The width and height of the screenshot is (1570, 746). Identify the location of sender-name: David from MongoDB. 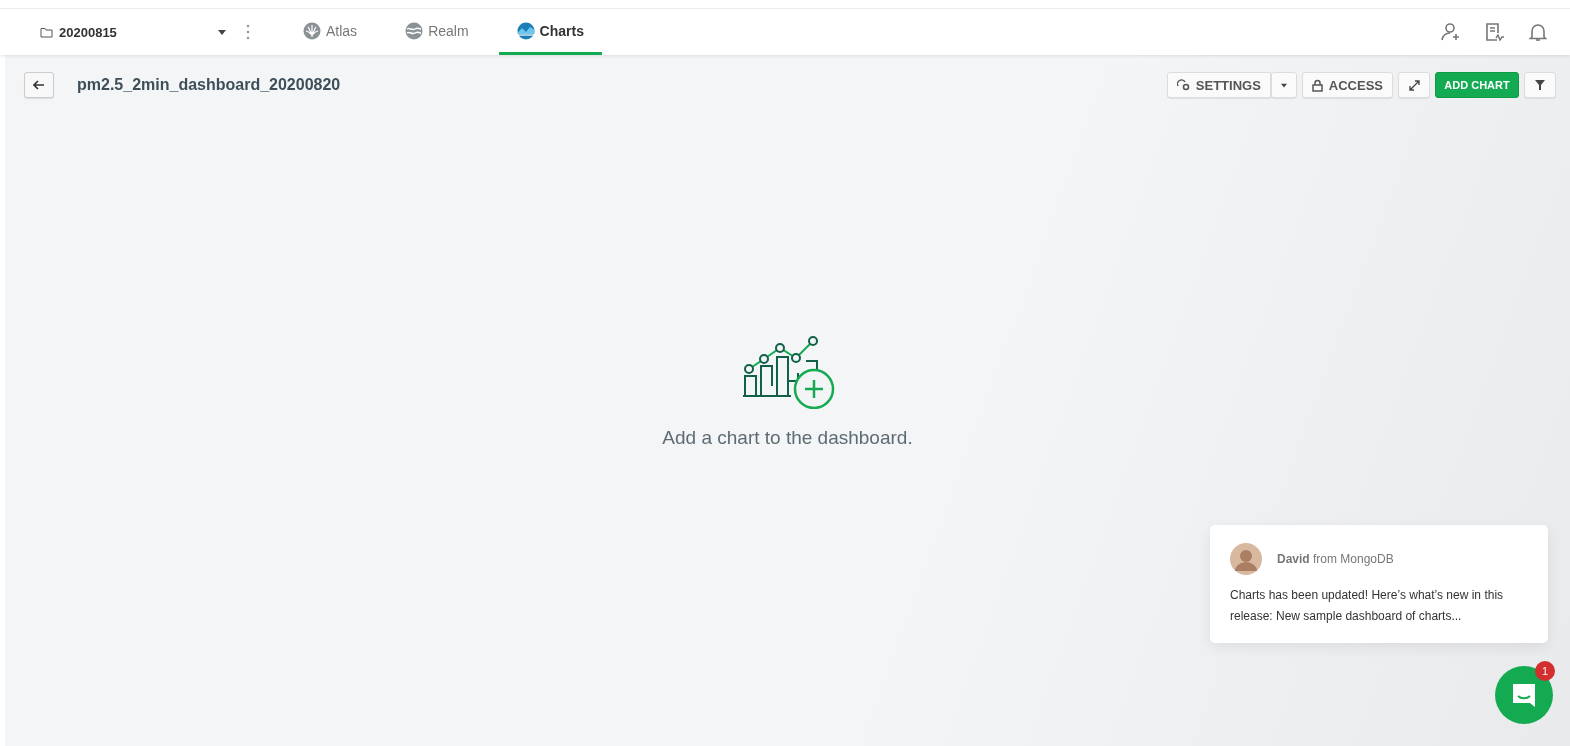
(1335, 559).